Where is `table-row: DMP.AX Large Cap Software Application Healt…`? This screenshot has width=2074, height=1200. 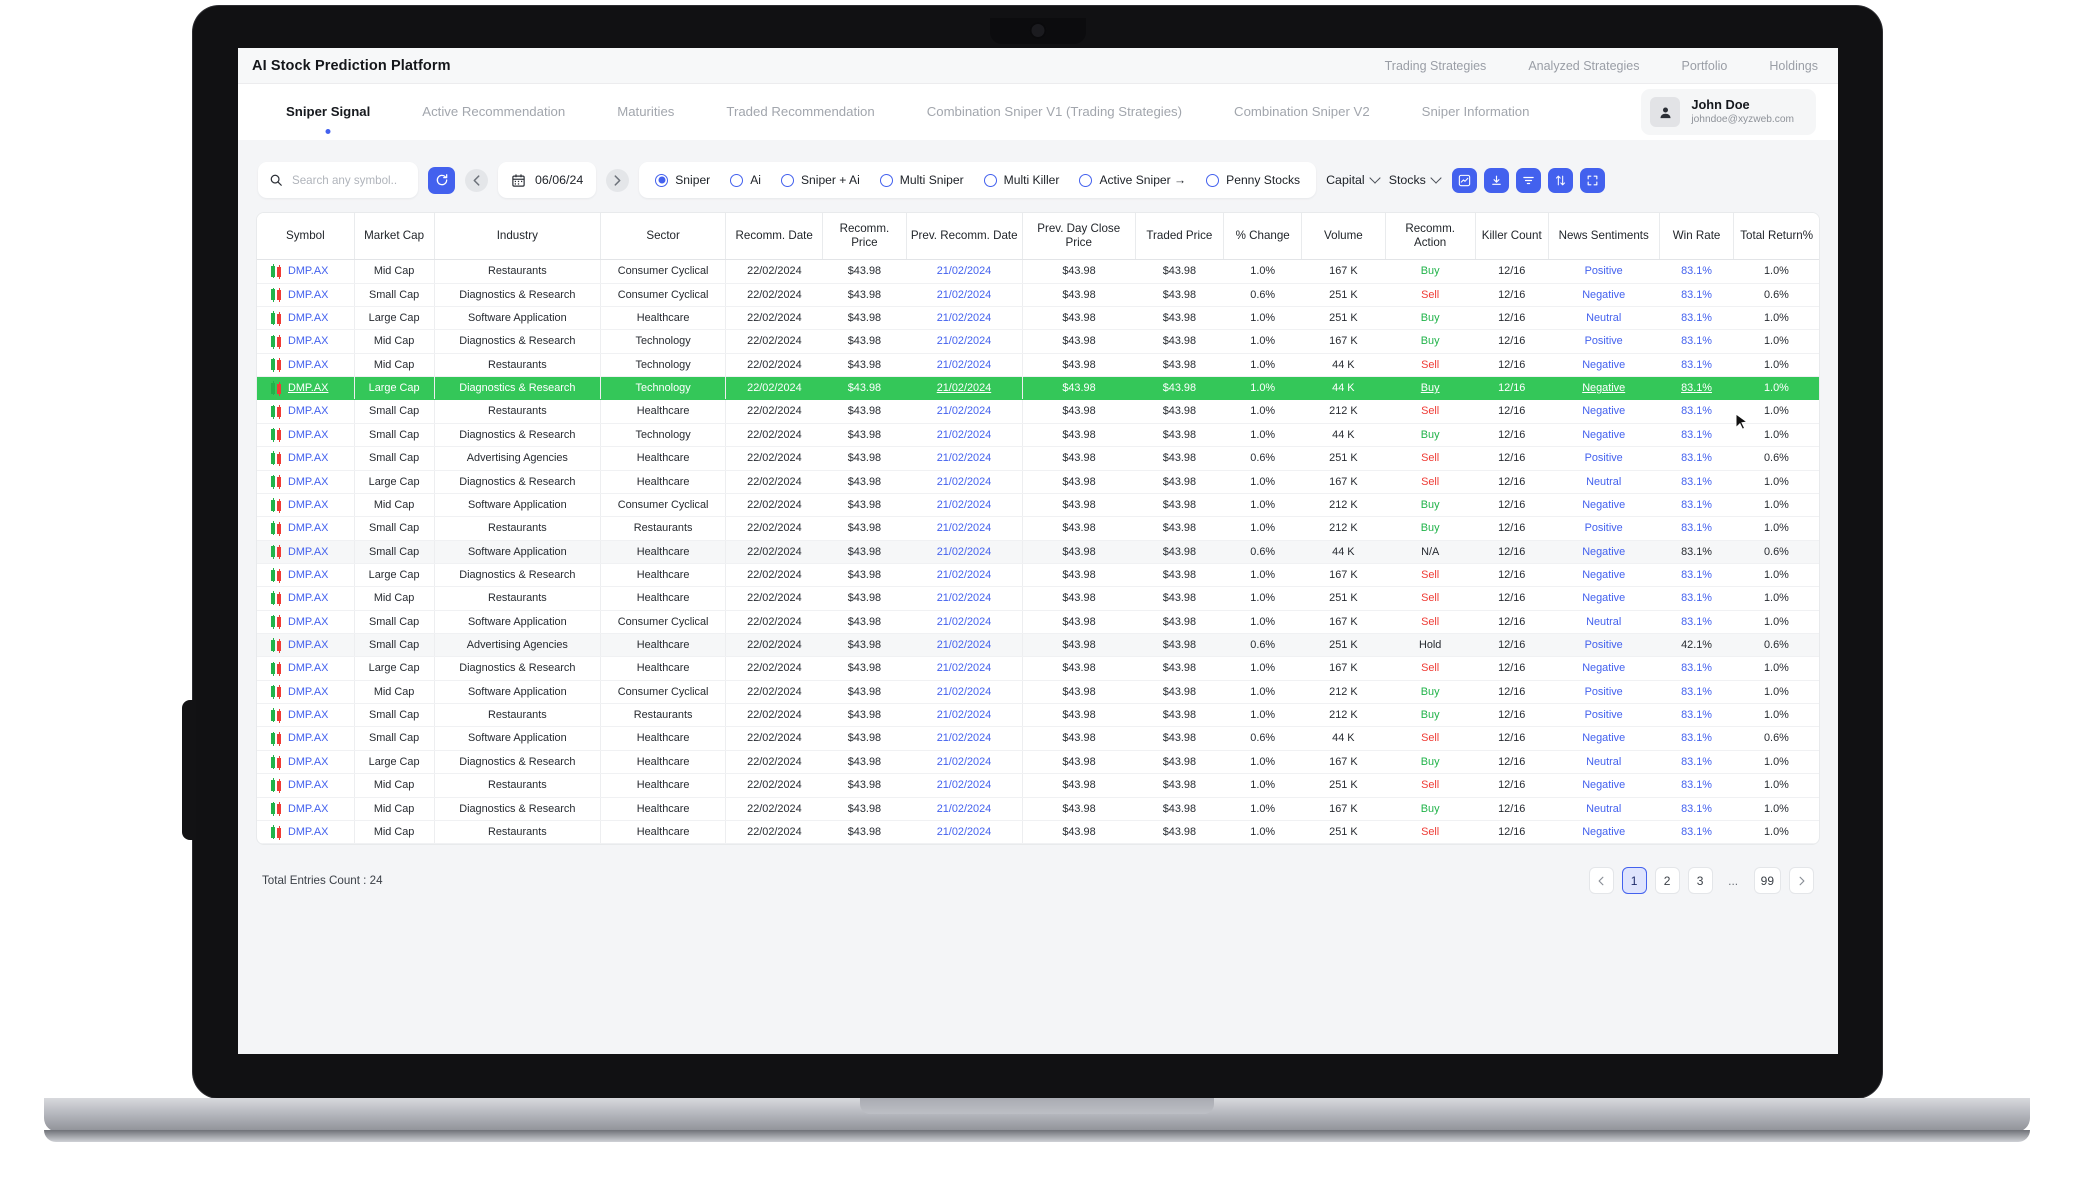
table-row: DMP.AX Large Cap Software Application Healt… is located at coordinates (1038, 318).